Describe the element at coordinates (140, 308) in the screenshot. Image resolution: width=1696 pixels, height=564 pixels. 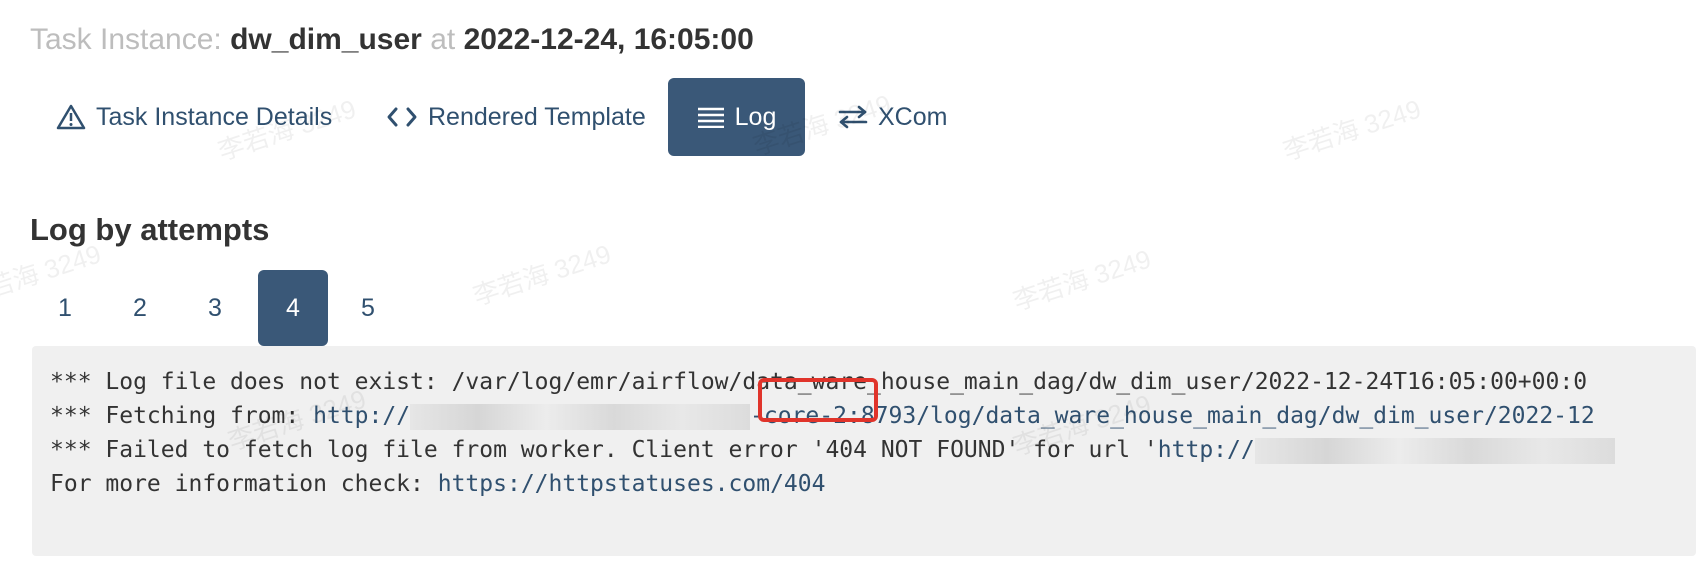
I see `attempt-tab-2: 2` at that location.